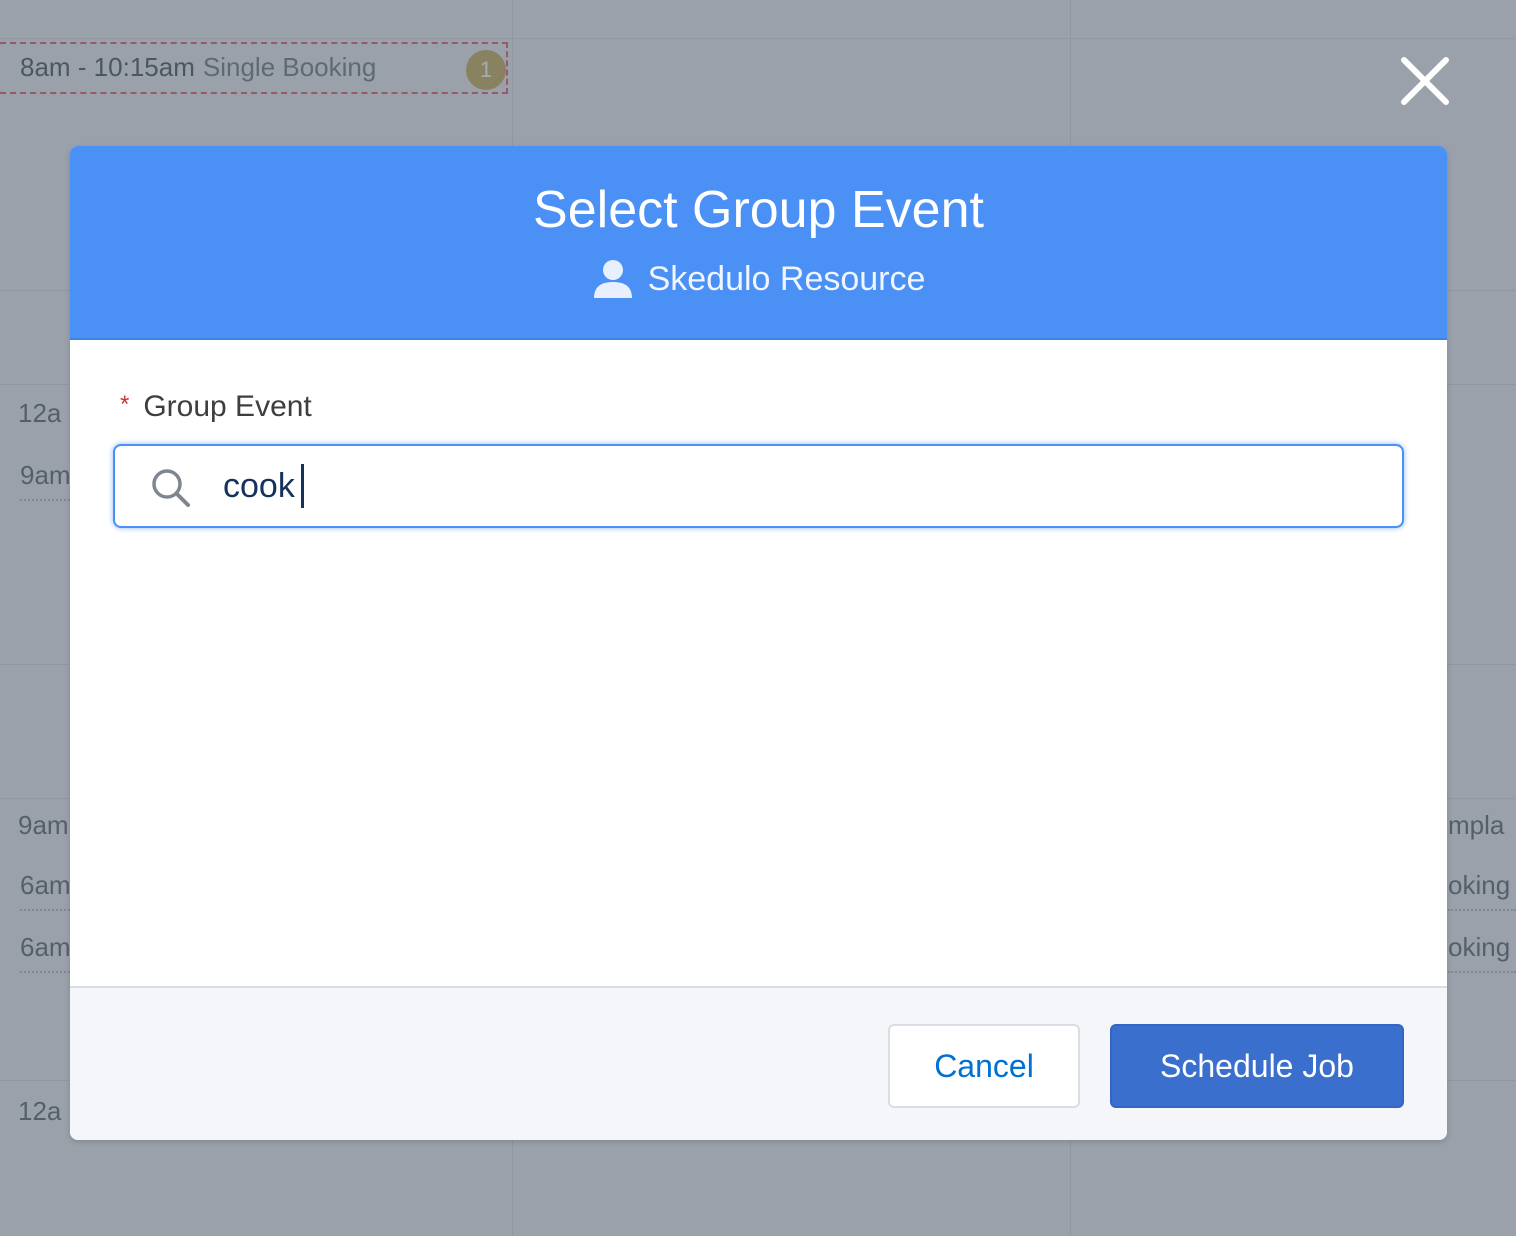 Image resolution: width=1516 pixels, height=1236 pixels. Describe the element at coordinates (1257, 1066) in the screenshot. I see `schedule-job-button: Schedule Job` at that location.